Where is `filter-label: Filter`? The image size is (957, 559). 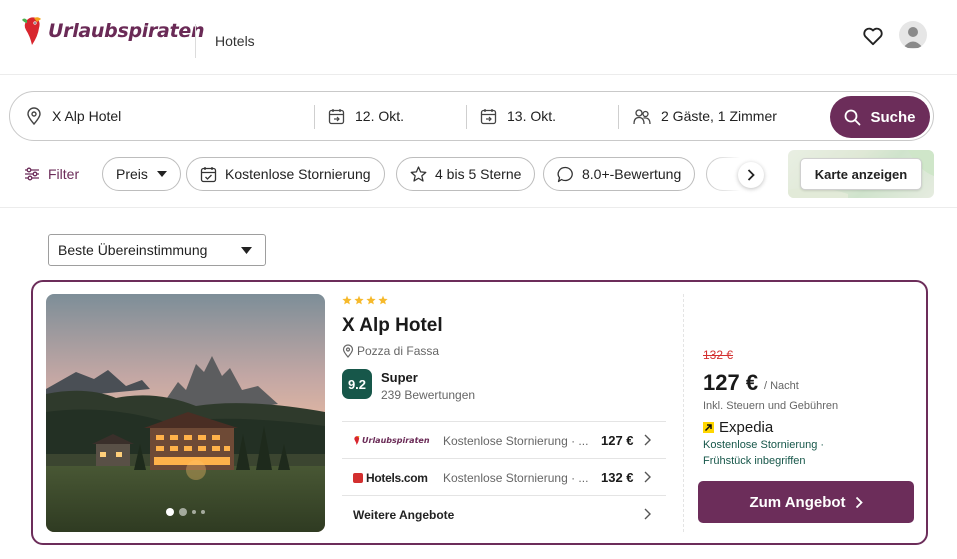
filter-label: Filter is located at coordinates (64, 174).